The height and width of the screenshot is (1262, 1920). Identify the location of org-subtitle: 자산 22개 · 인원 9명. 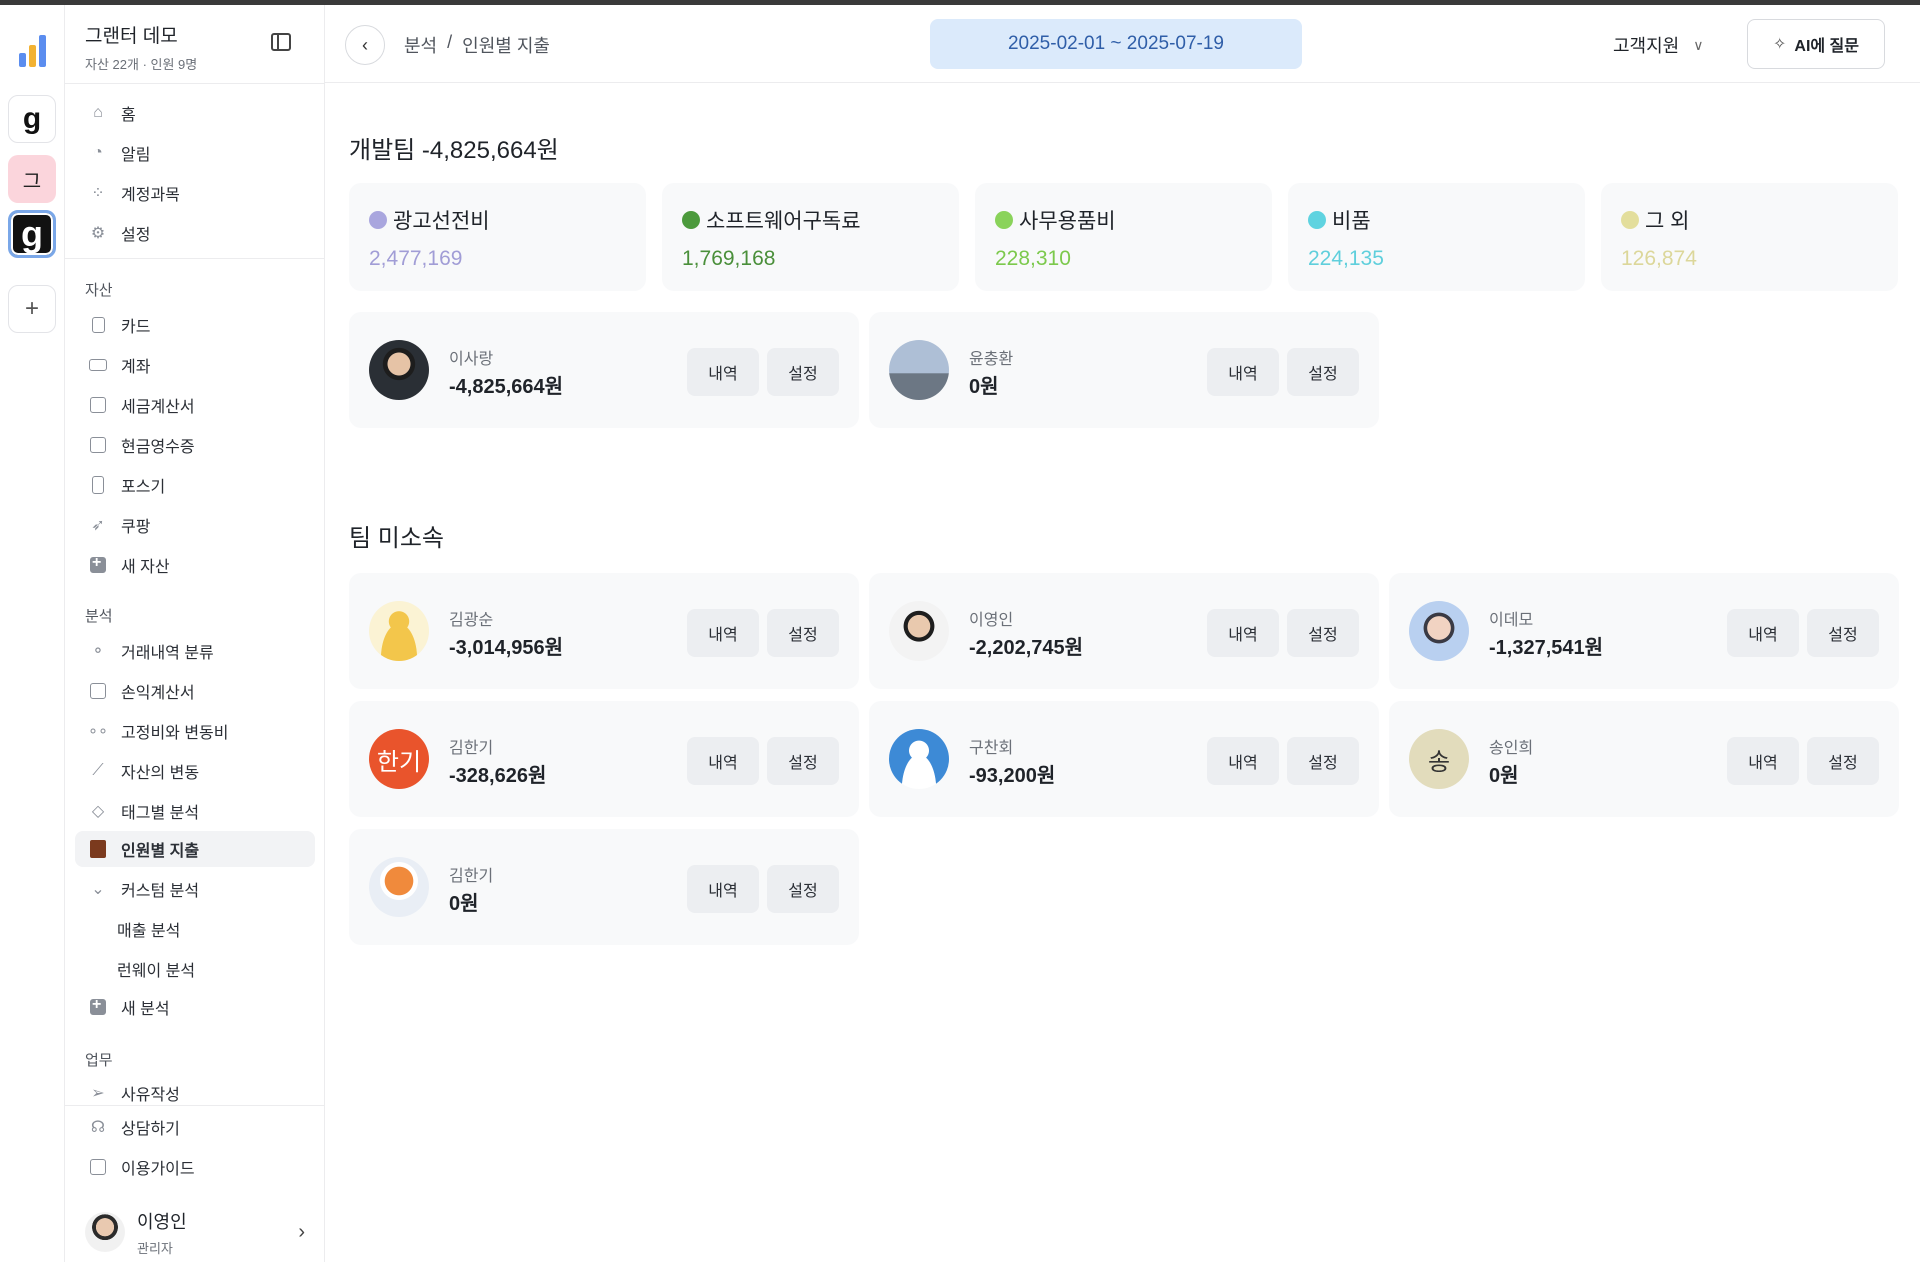
(141, 64).